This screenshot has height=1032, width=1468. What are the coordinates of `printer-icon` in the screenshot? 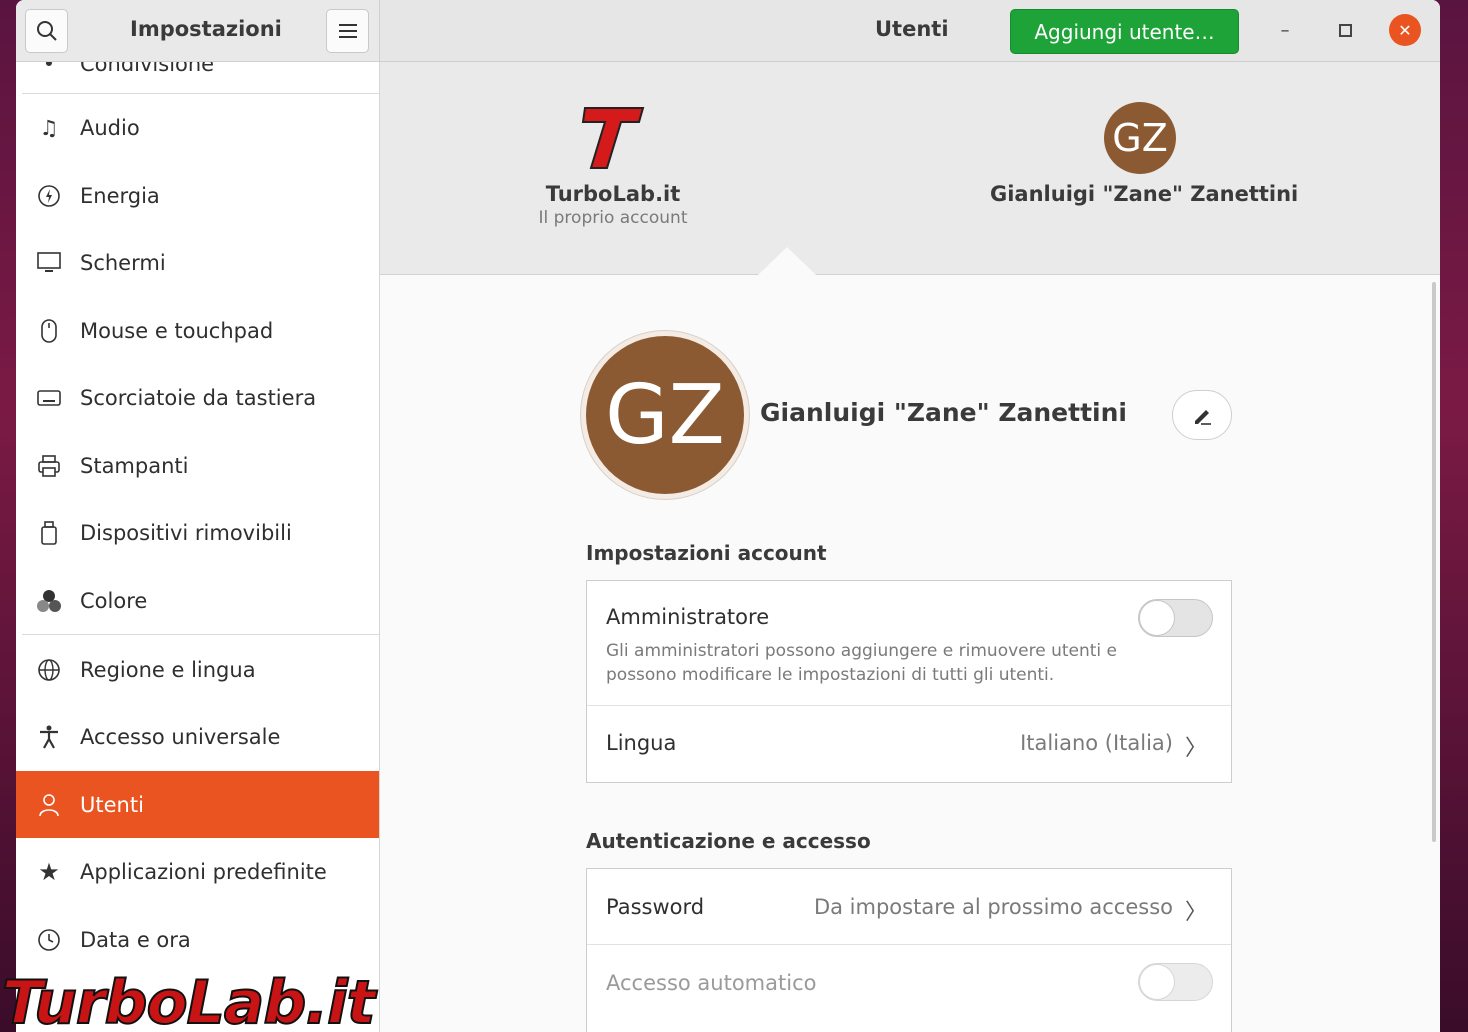 It's located at (49, 466).